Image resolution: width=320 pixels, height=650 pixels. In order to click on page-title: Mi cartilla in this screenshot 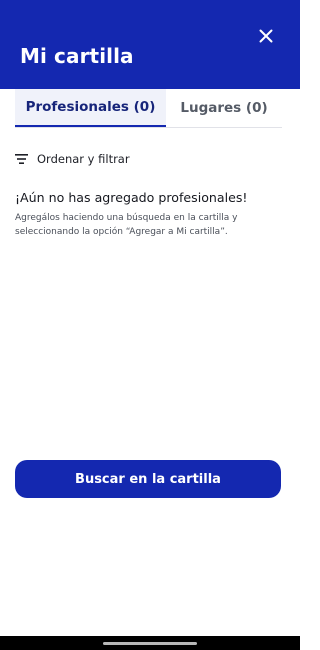, I will do `click(77, 56)`.